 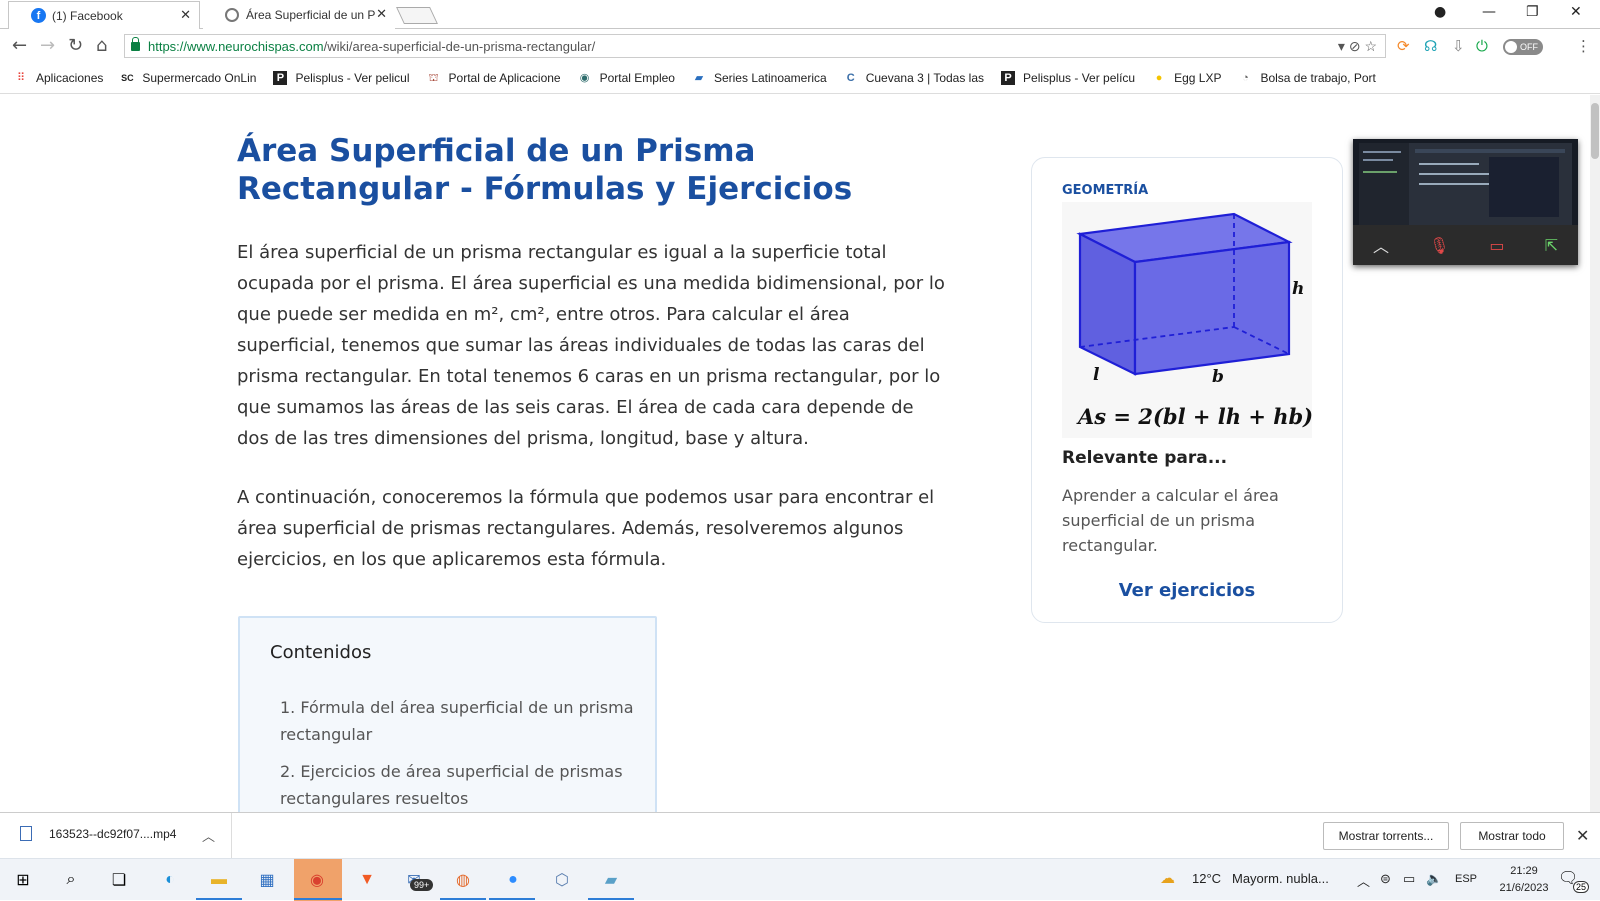 I want to click on bookmark-portal-aplicaciones: ⛫ Portal de Aplicacione, so click(x=494, y=78).